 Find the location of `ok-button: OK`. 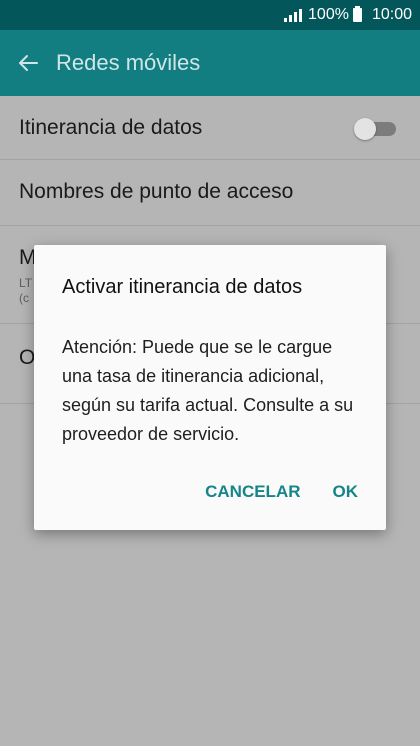

ok-button: OK is located at coordinates (346, 492).